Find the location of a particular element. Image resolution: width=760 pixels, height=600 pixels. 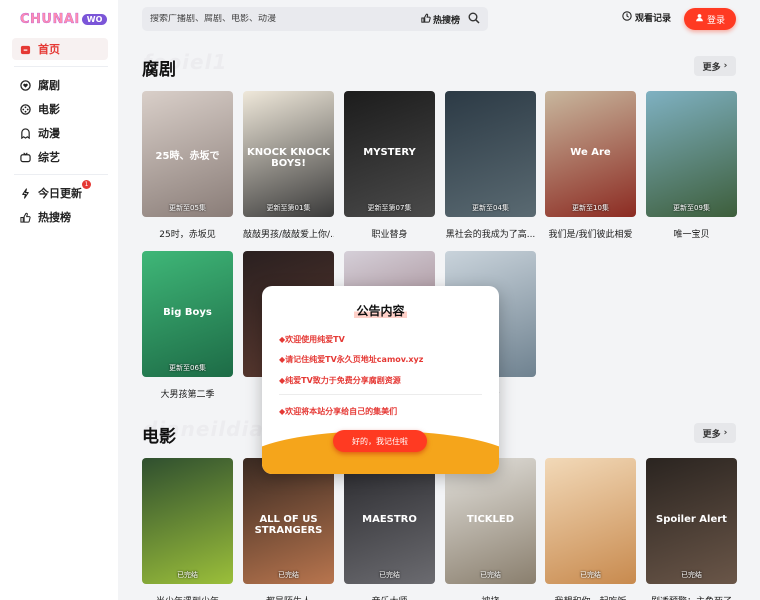

search-input is located at coordinates (285, 19).